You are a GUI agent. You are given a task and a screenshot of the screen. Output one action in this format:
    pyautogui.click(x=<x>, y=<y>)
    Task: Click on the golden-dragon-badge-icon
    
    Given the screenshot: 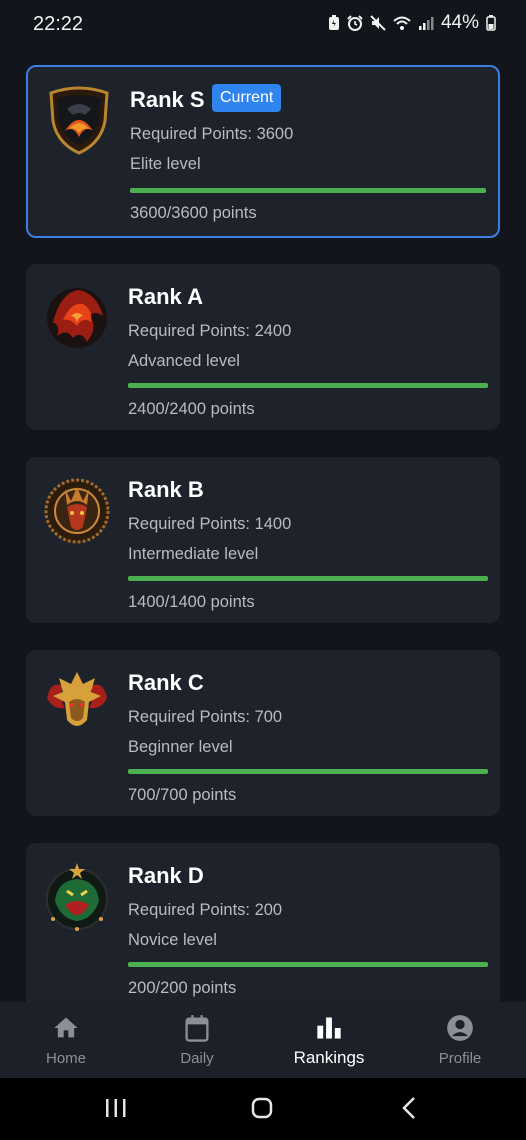 What is the action you would take?
    pyautogui.click(x=77, y=699)
    